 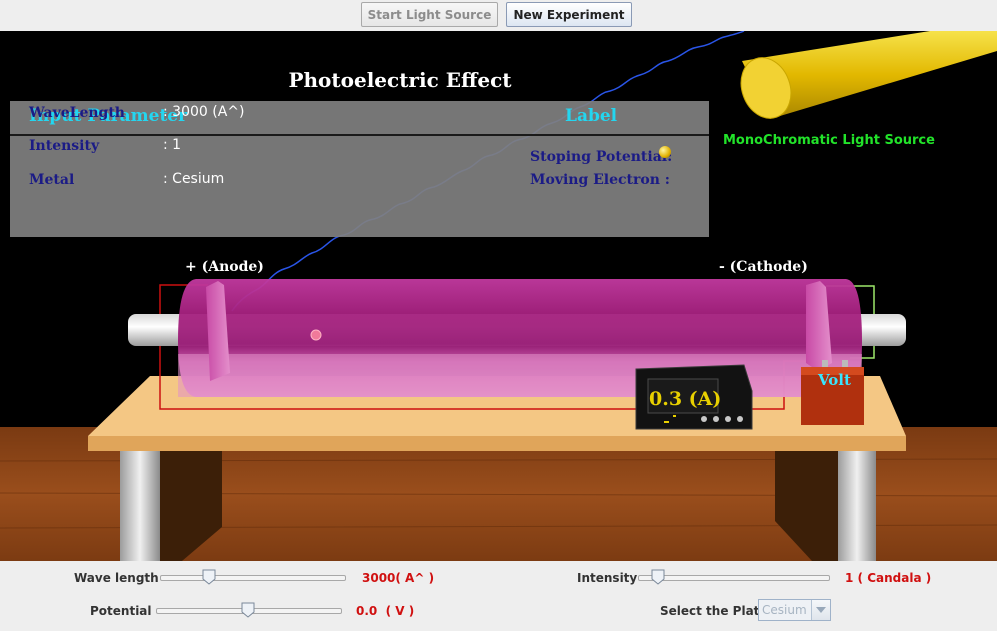 I want to click on tube-reflection, so click(x=520, y=375).